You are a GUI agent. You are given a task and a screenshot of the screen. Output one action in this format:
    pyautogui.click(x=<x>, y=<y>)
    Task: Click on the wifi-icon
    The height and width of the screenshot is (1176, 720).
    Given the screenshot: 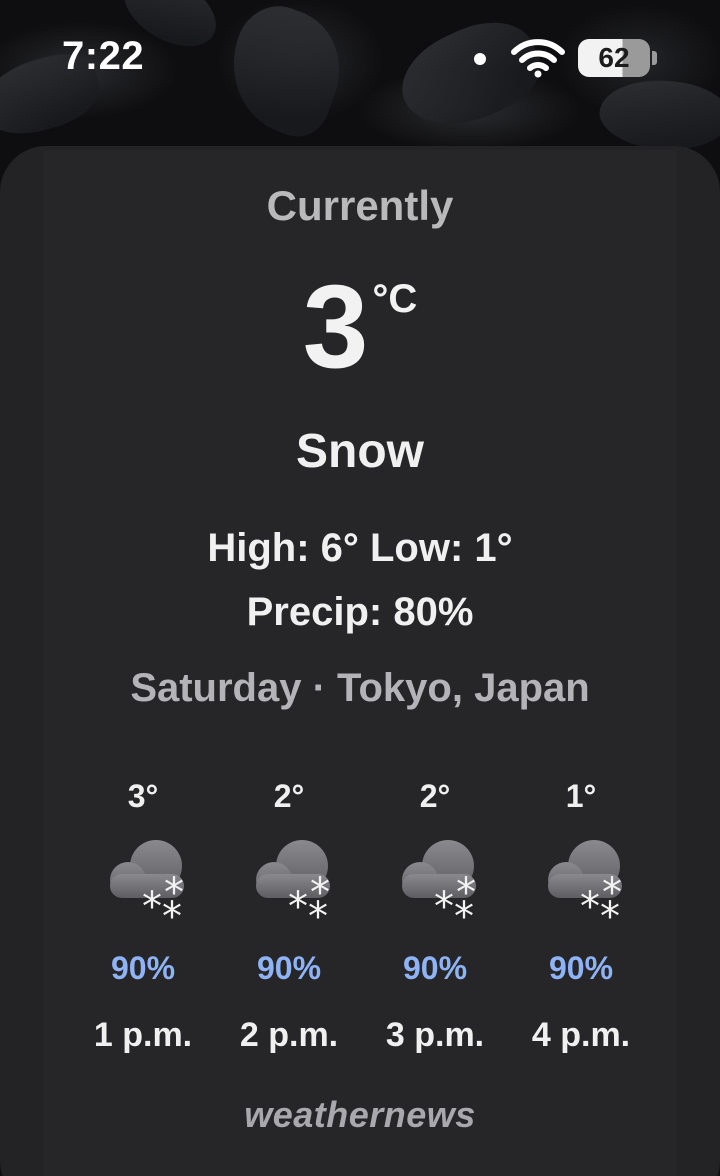 What is the action you would take?
    pyautogui.click(x=538, y=58)
    